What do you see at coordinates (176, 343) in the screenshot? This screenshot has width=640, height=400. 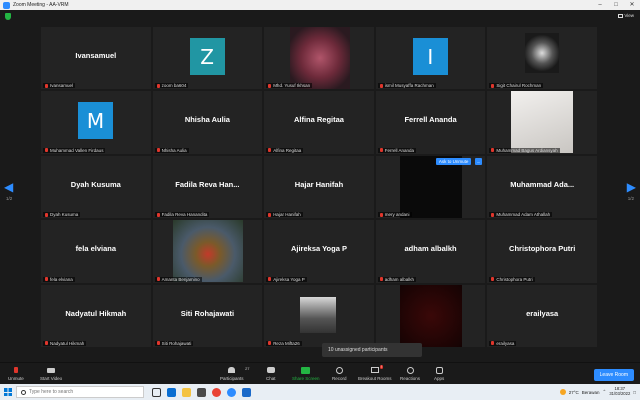 I see `participant-name: Siti Rohajawati` at bounding box center [176, 343].